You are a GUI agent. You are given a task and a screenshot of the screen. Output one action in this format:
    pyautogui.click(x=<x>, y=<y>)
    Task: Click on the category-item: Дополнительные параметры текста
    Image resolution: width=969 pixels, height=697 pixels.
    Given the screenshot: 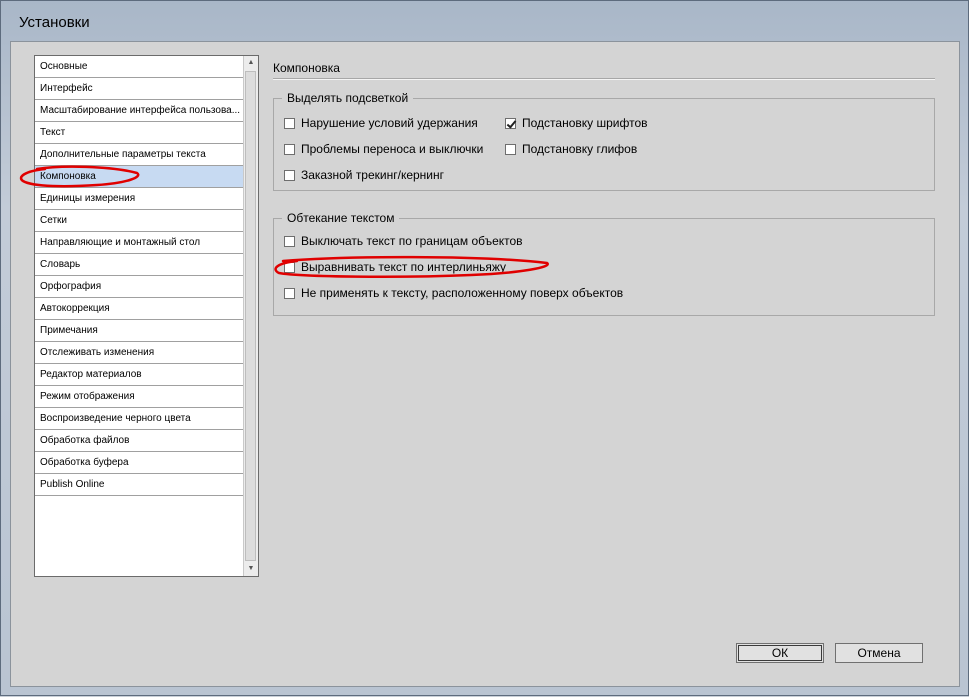 What is the action you would take?
    pyautogui.click(x=139, y=155)
    